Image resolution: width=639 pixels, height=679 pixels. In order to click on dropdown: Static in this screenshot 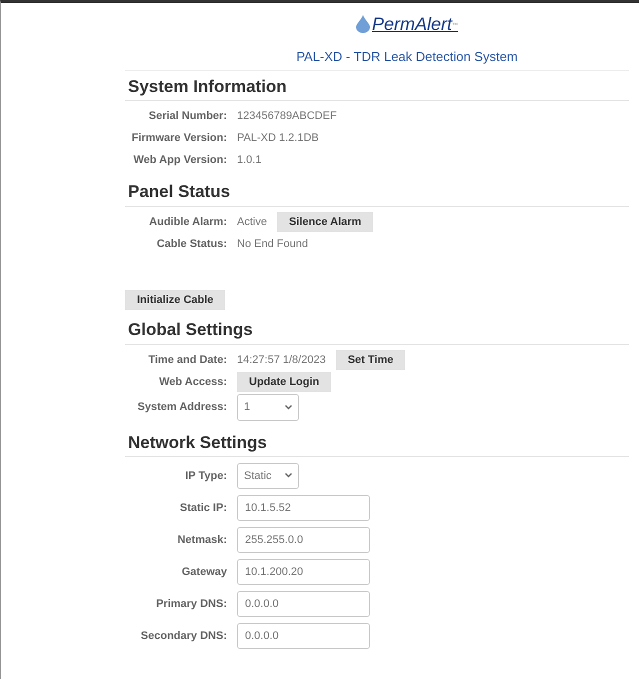, I will do `click(268, 475)`.